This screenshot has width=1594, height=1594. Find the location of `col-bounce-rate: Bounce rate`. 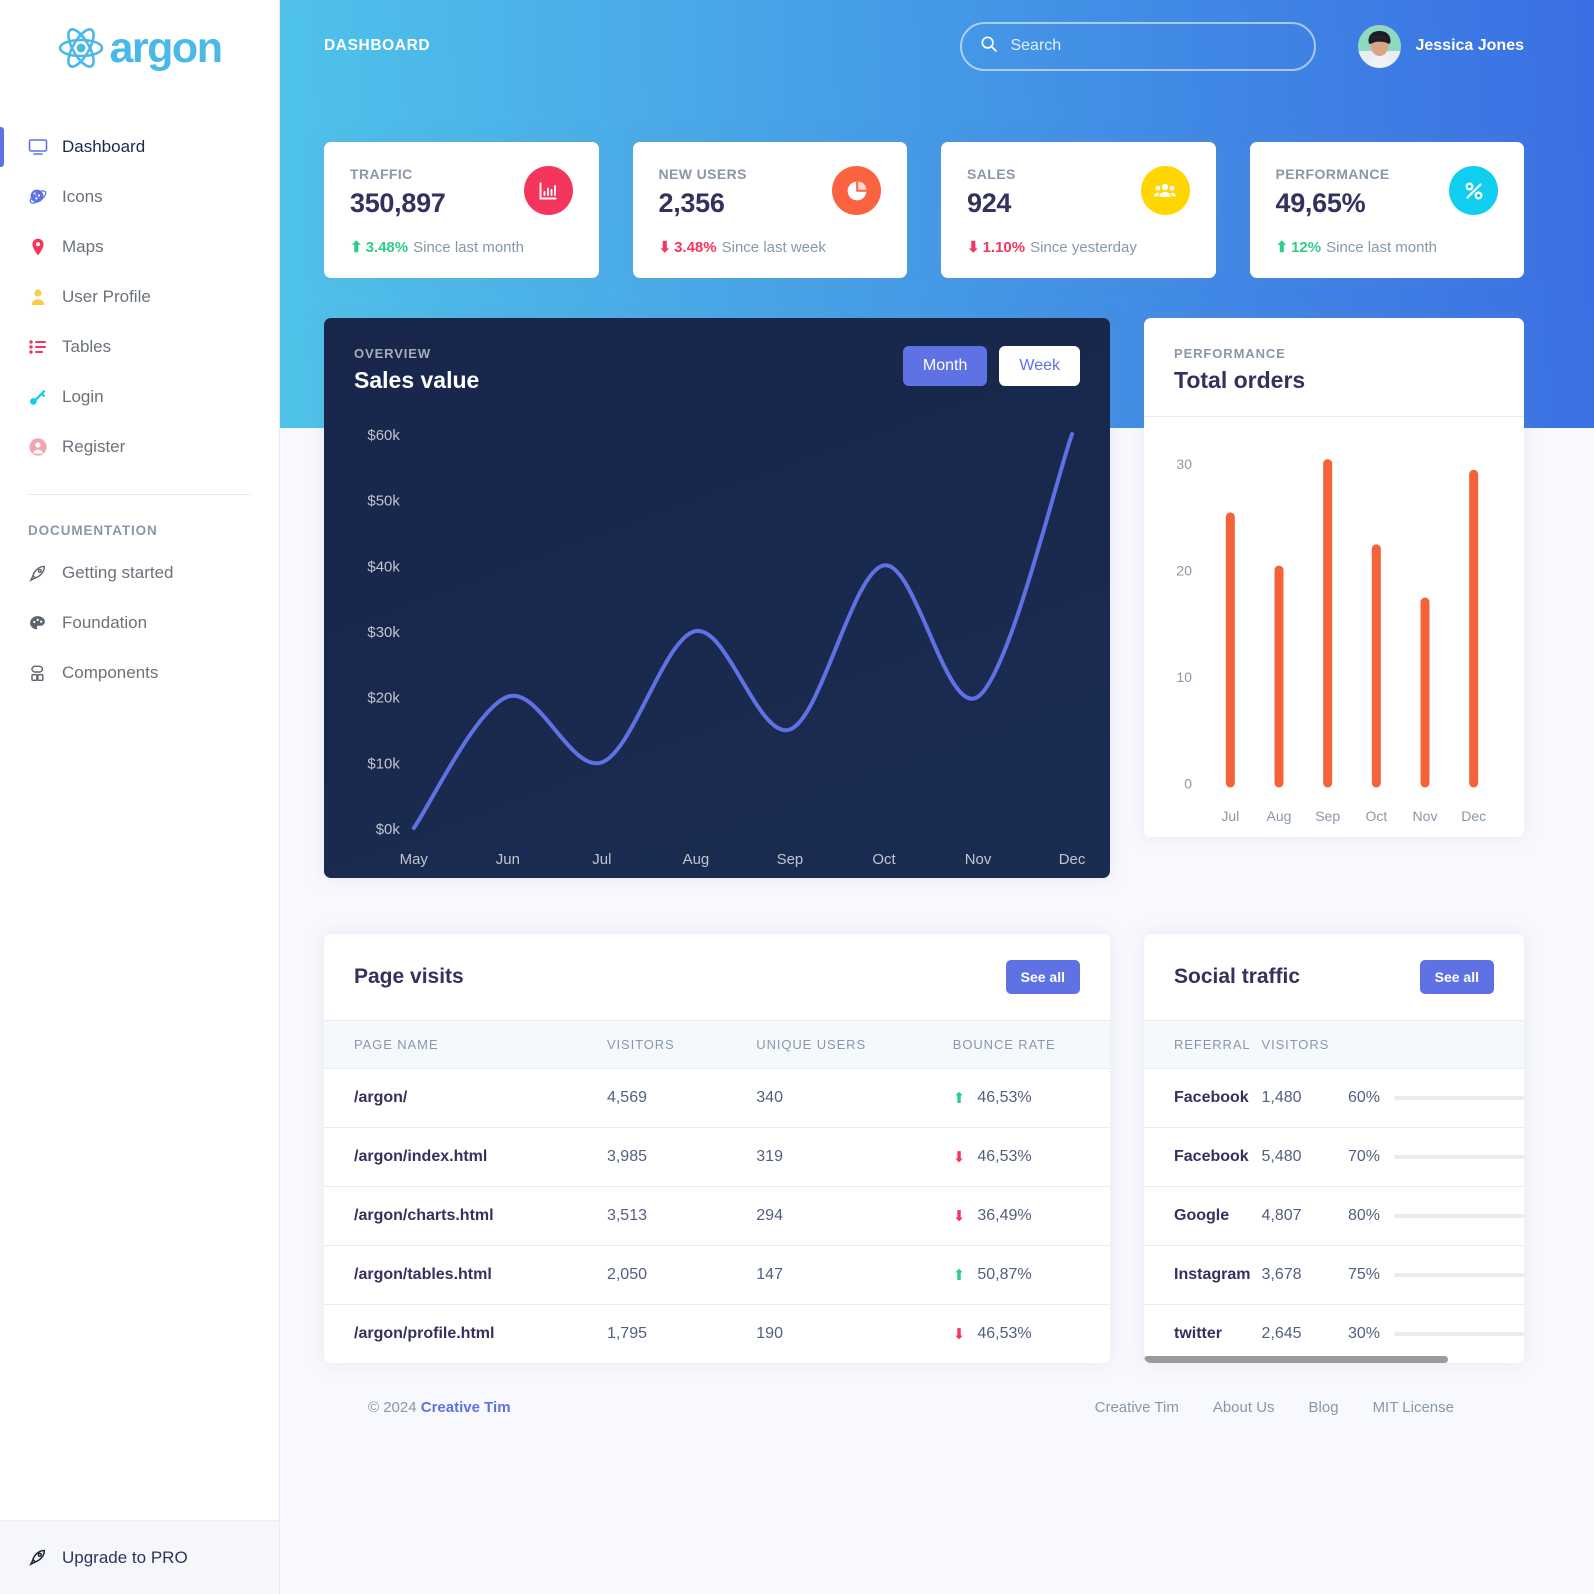

col-bounce-rate: Bounce rate is located at coordinates (1031, 1044).